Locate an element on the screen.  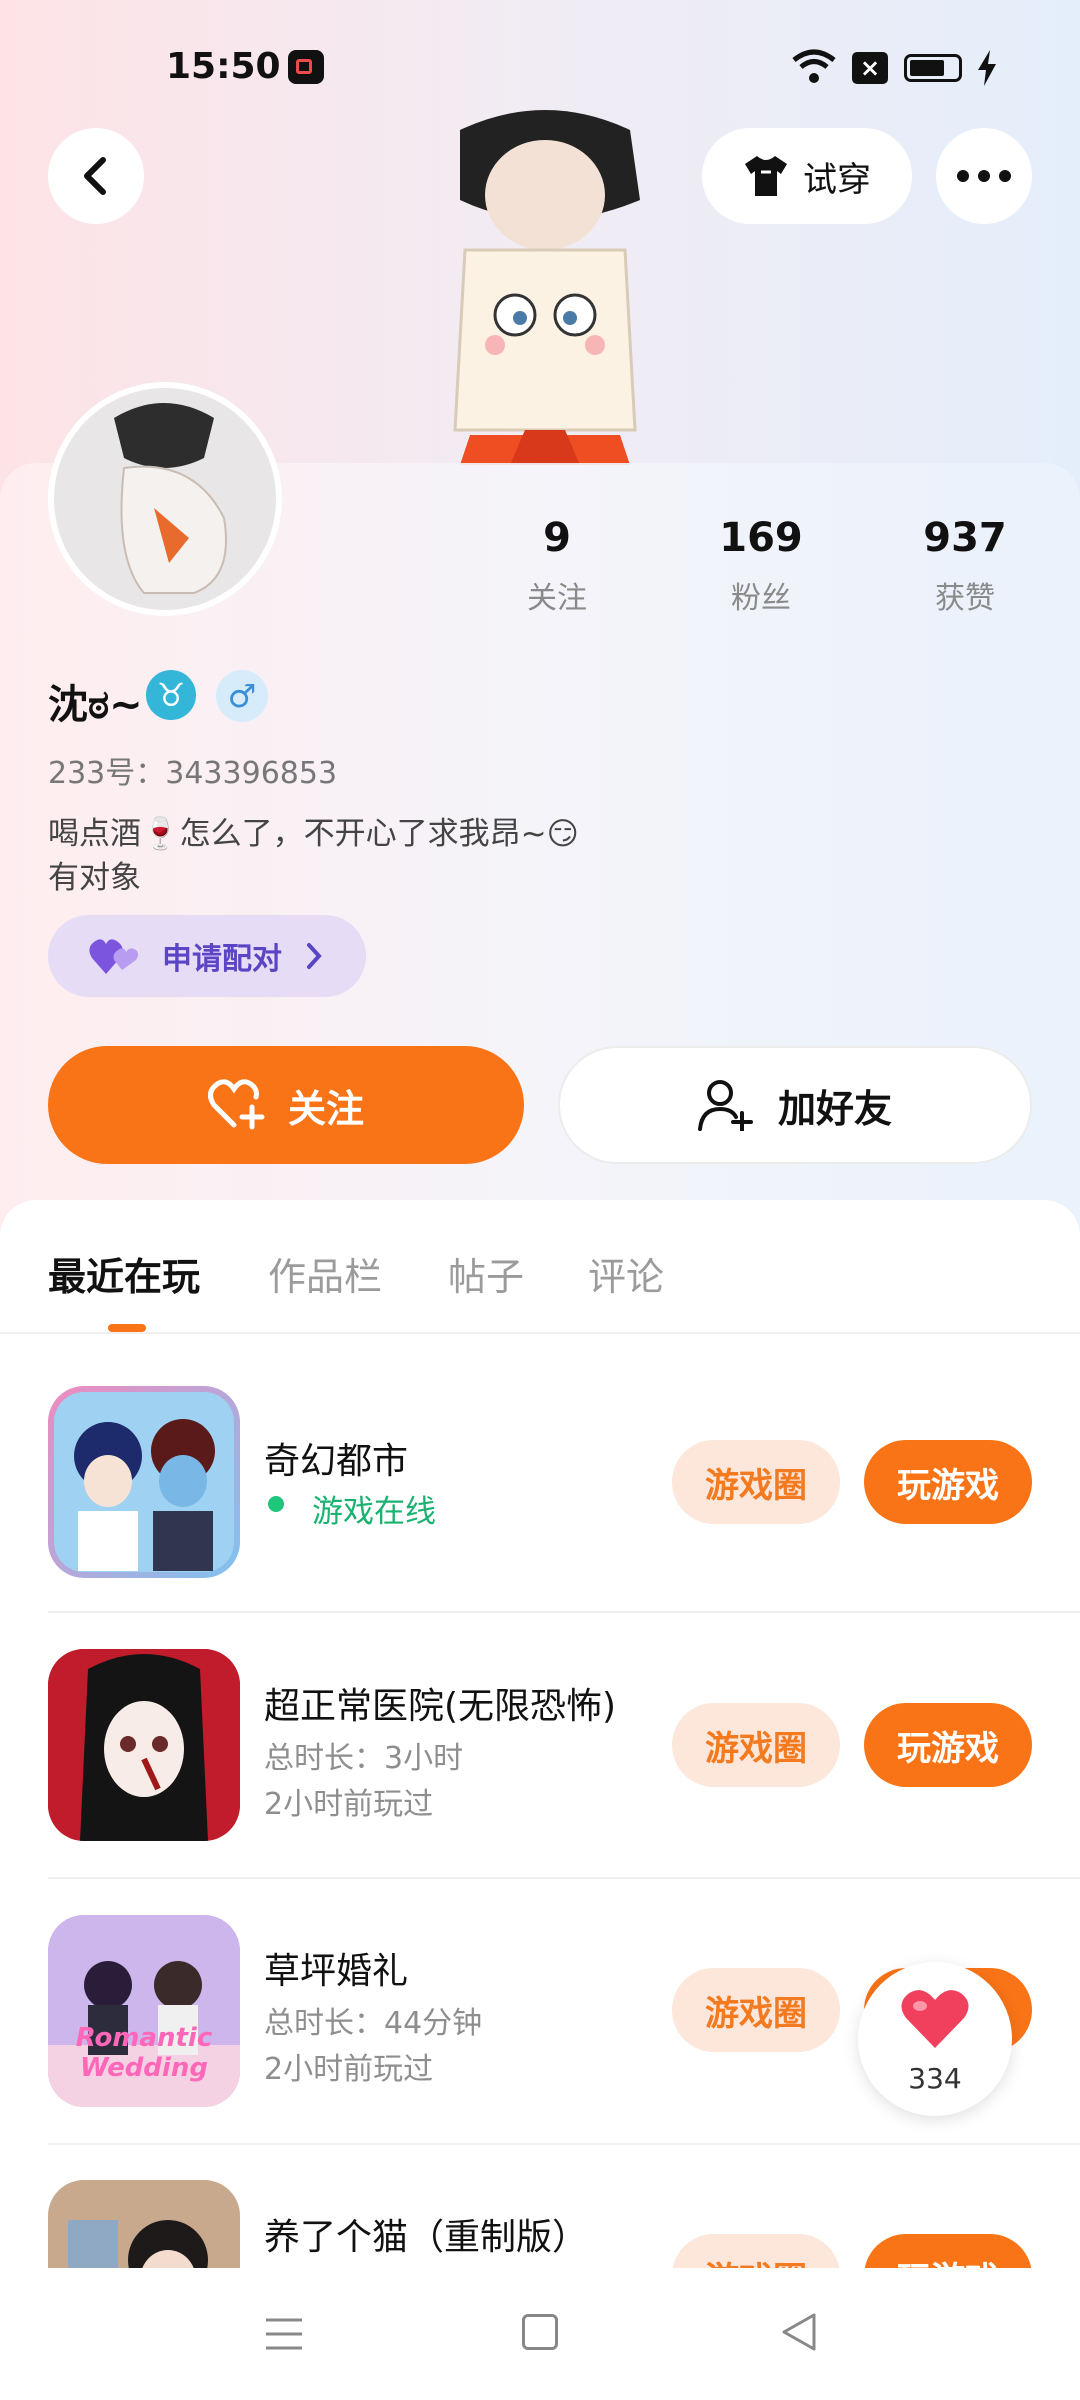
profile-name: 沈ಠ~ is located at coordinates (95, 705).